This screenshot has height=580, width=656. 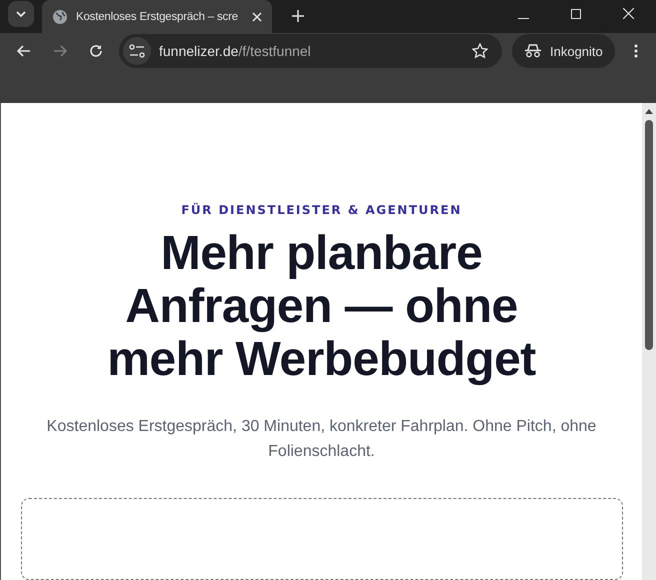 What do you see at coordinates (60, 16) in the screenshot?
I see `globe-icon` at bounding box center [60, 16].